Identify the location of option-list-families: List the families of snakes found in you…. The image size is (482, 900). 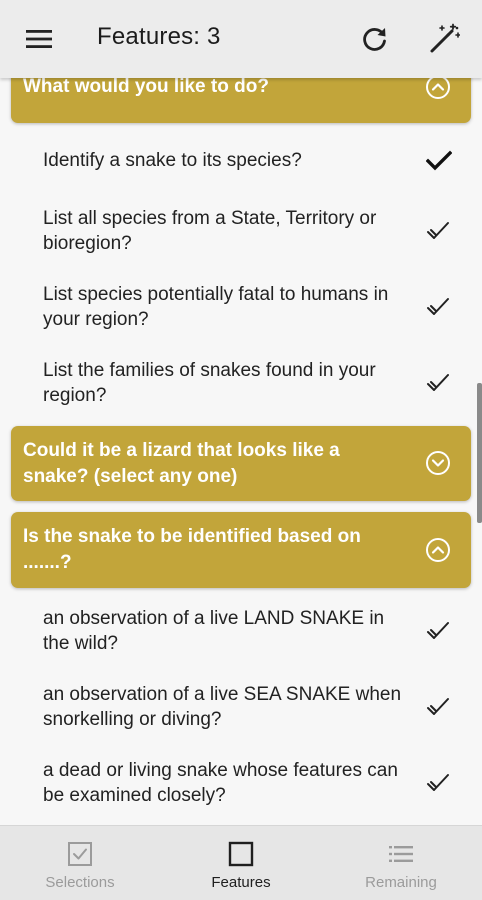
(241, 384).